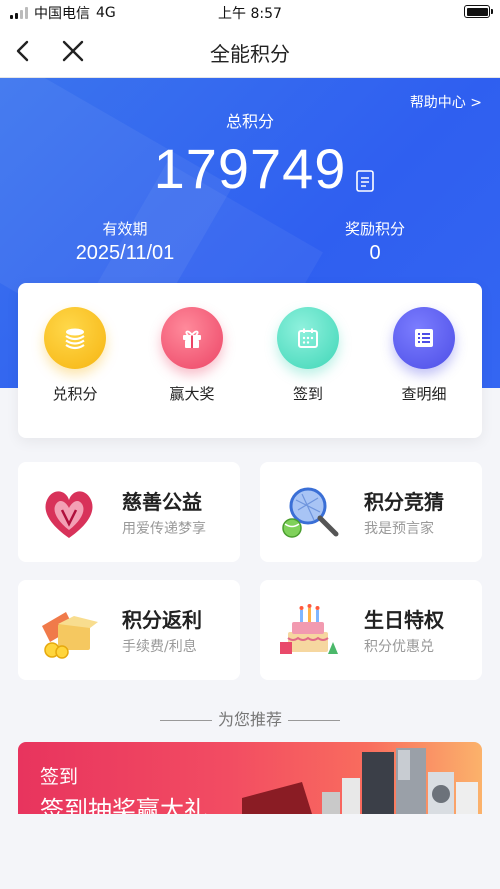 The height and width of the screenshot is (889, 500). I want to click on feature-birthday-privilege: 生日特权 积分优惠兑, so click(371, 630).